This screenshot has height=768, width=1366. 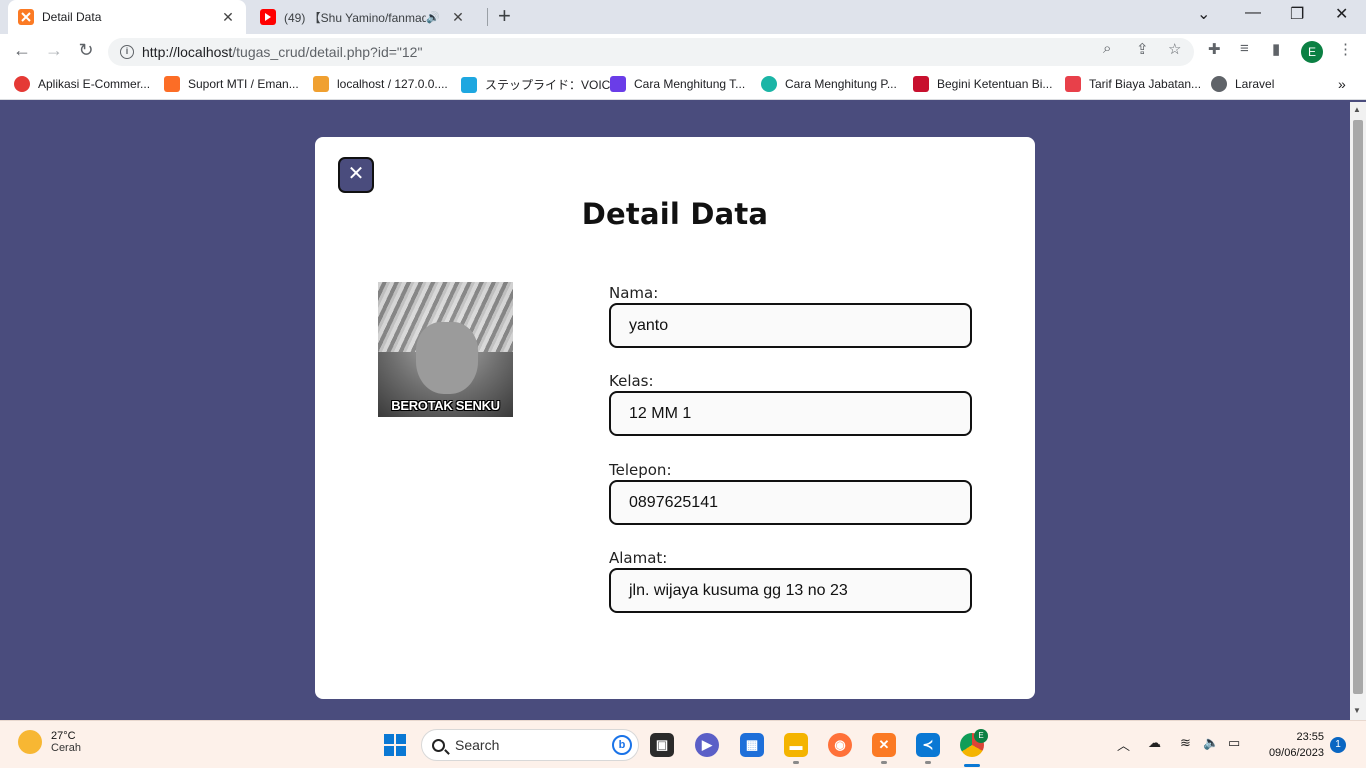 I want to click on xampp-icon, so click(x=26, y=17).